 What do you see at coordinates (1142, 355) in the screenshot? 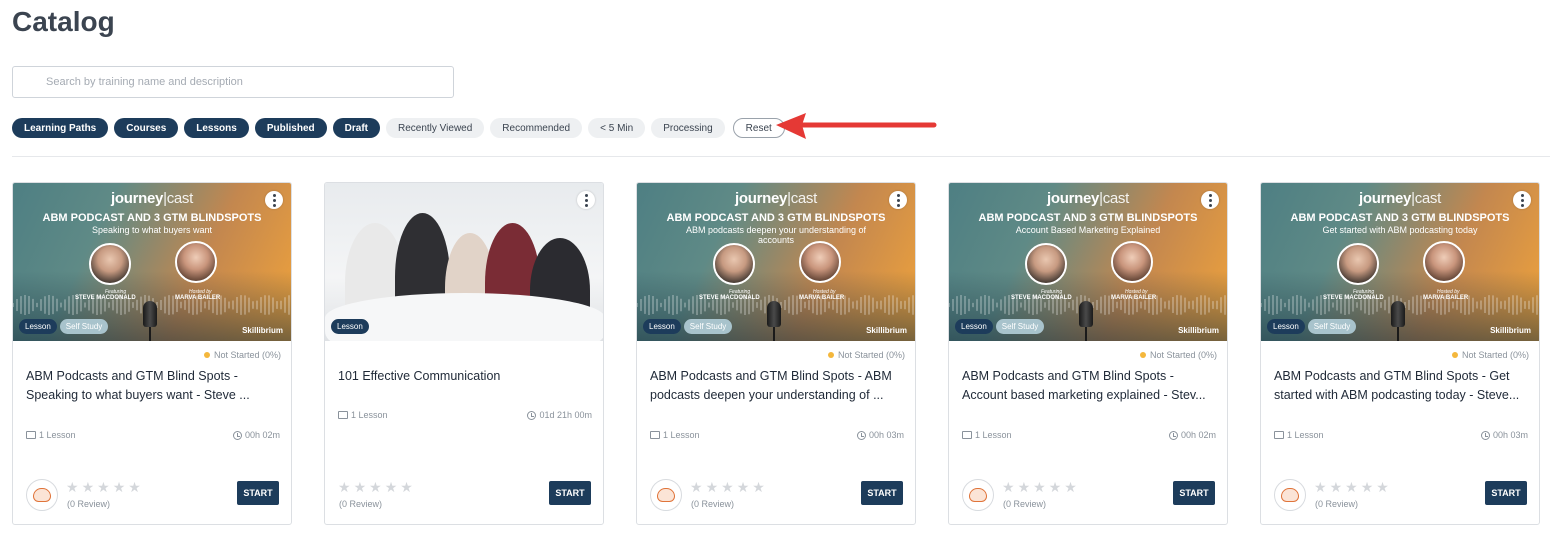
I see `status-dot` at bounding box center [1142, 355].